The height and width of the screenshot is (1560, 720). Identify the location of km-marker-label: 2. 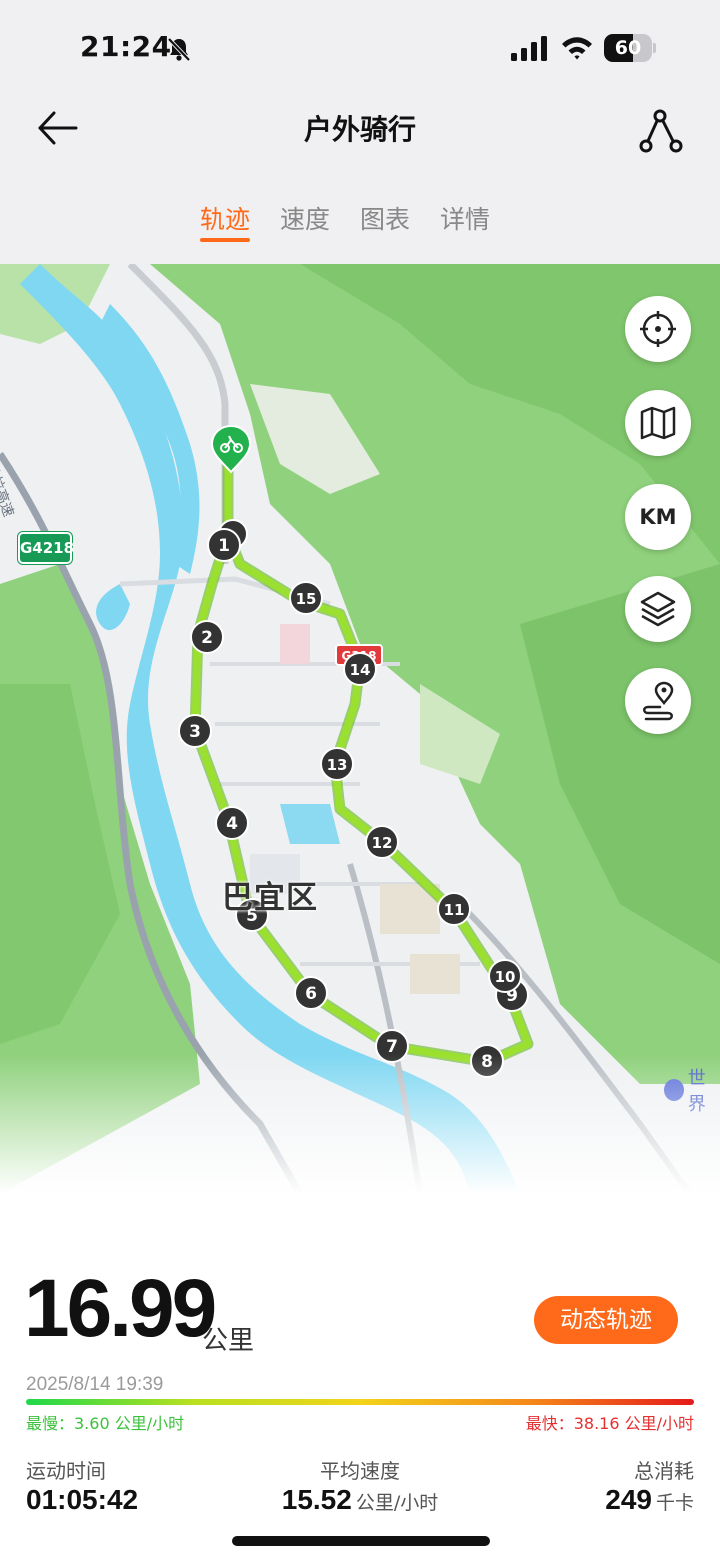
(207, 638).